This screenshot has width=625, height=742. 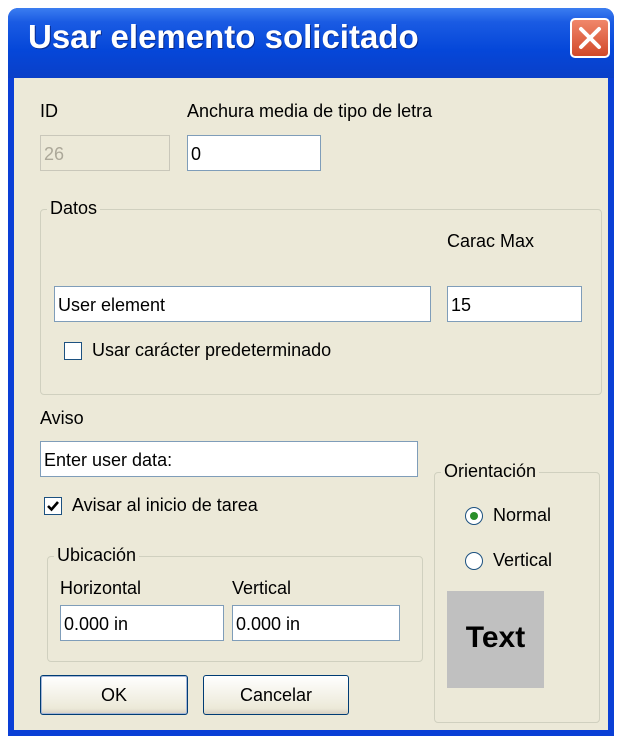 I want to click on radio-selected-dot, so click(x=474, y=516).